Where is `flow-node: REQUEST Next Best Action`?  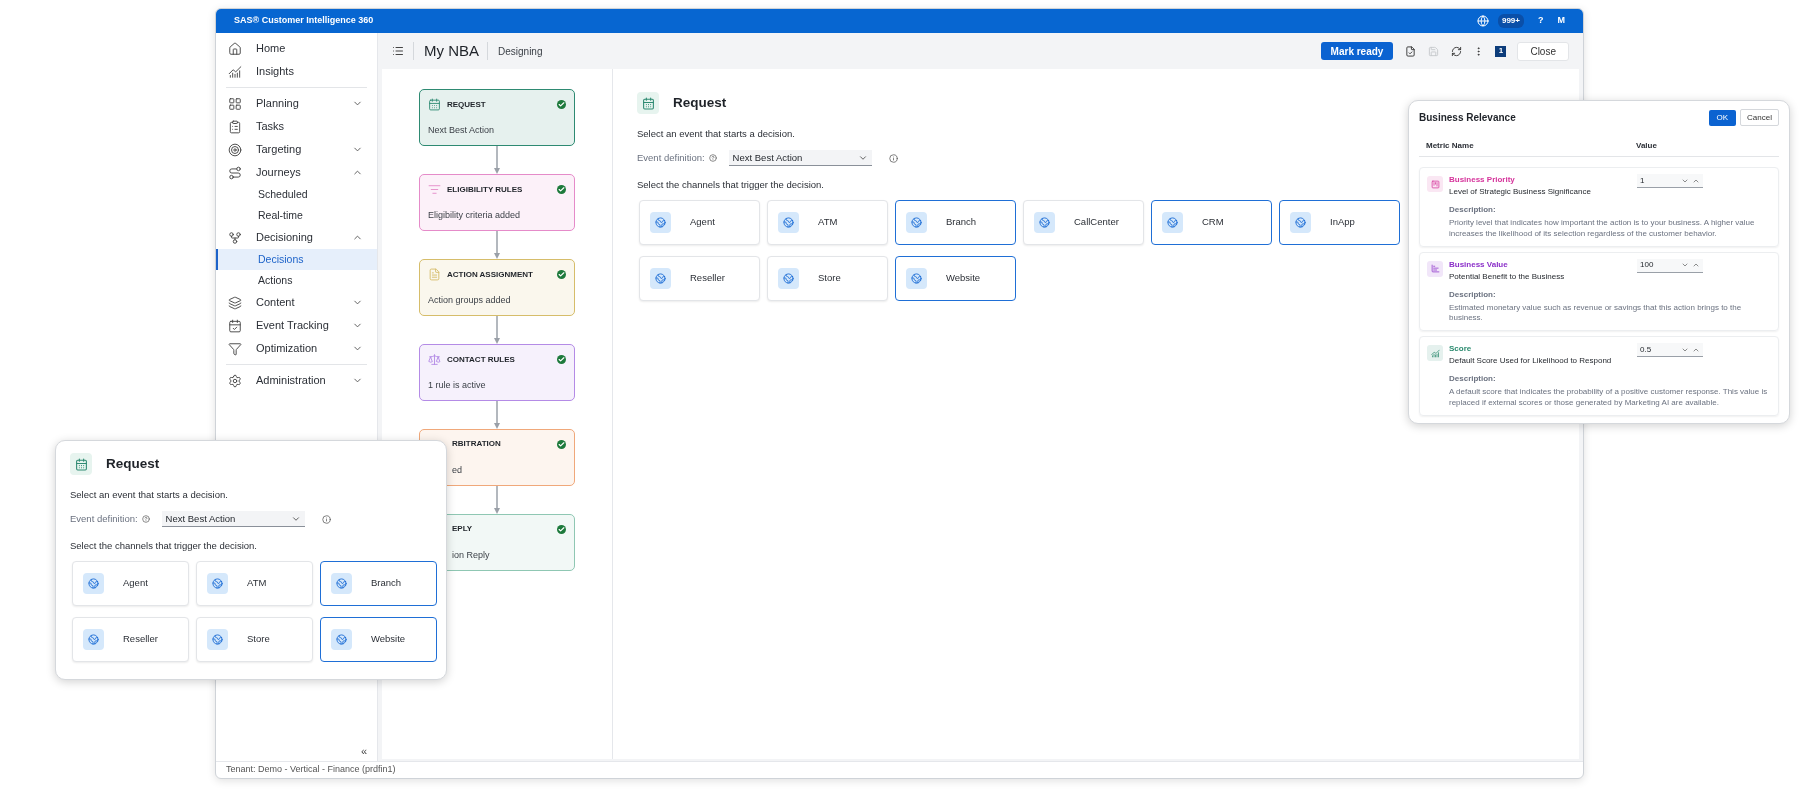
flow-node: REQUEST Next Best Action is located at coordinates (497, 117).